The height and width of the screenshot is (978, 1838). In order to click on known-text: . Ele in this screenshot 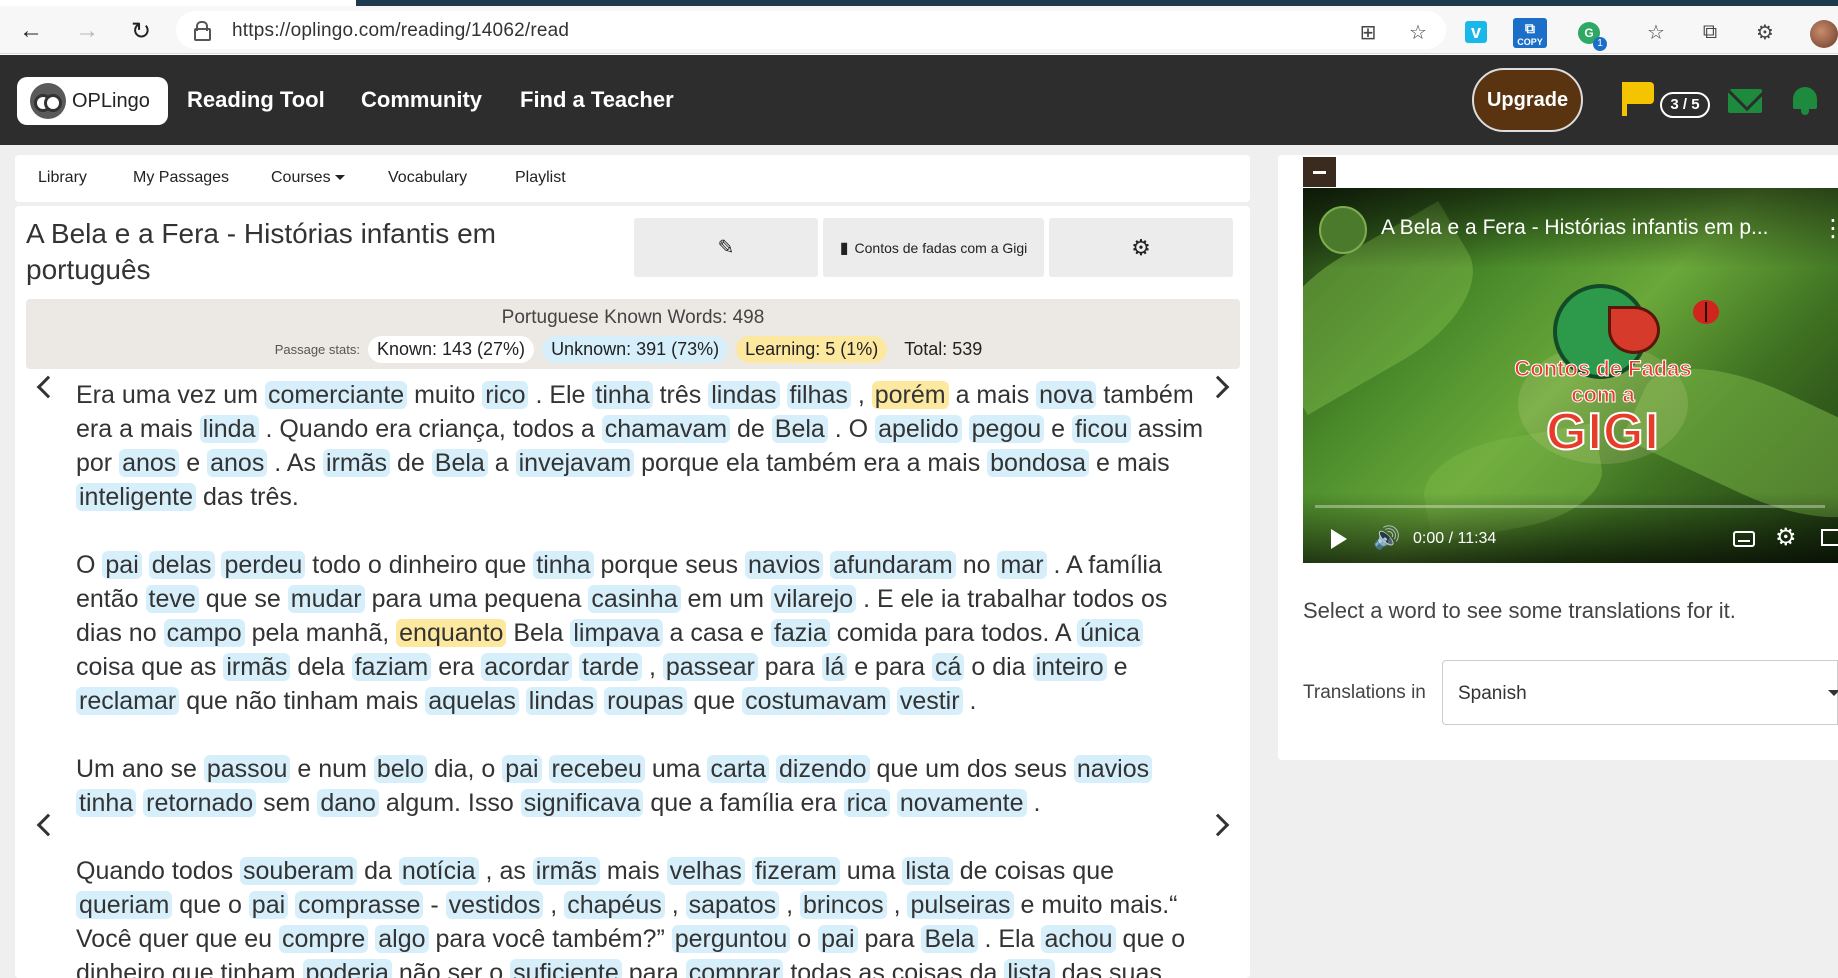, I will do `click(560, 395)`.